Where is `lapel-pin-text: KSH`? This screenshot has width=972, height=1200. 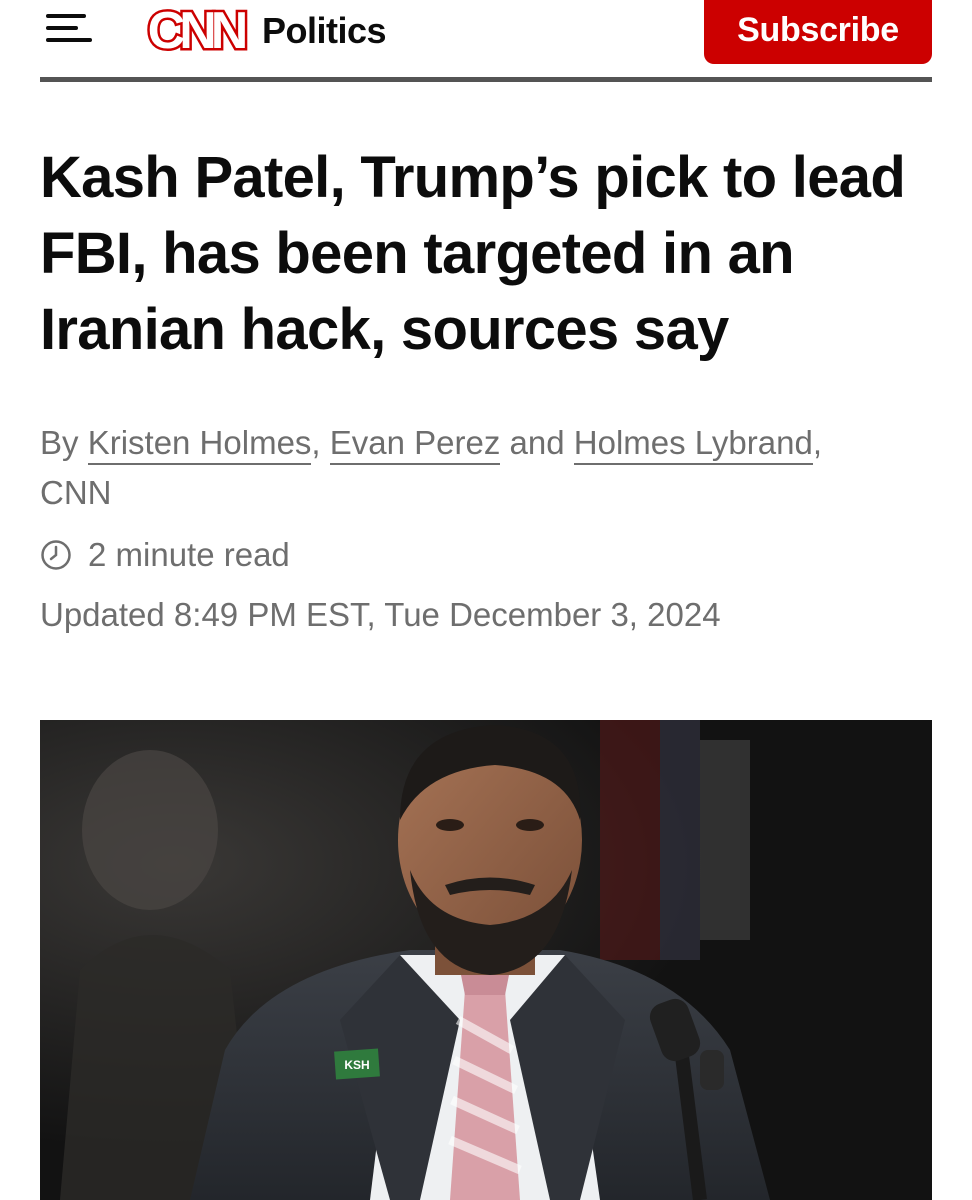 lapel-pin-text: KSH is located at coordinates (356, 1065).